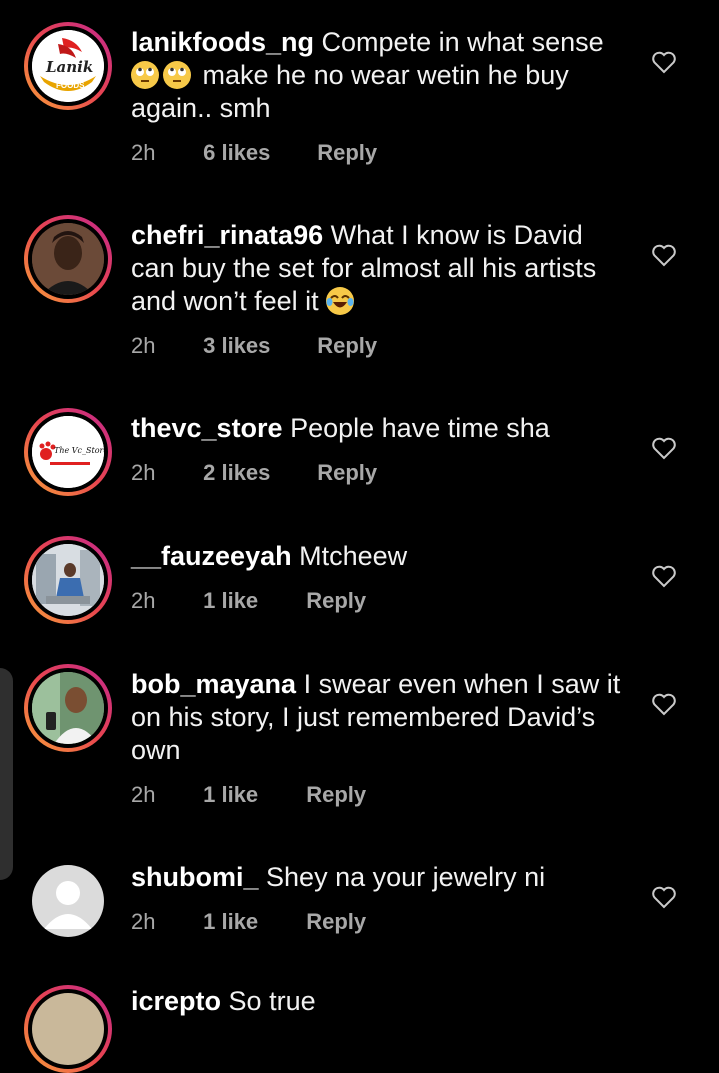 The image size is (719, 1073). I want to click on avatar: The Vc_Store, so click(68, 452).